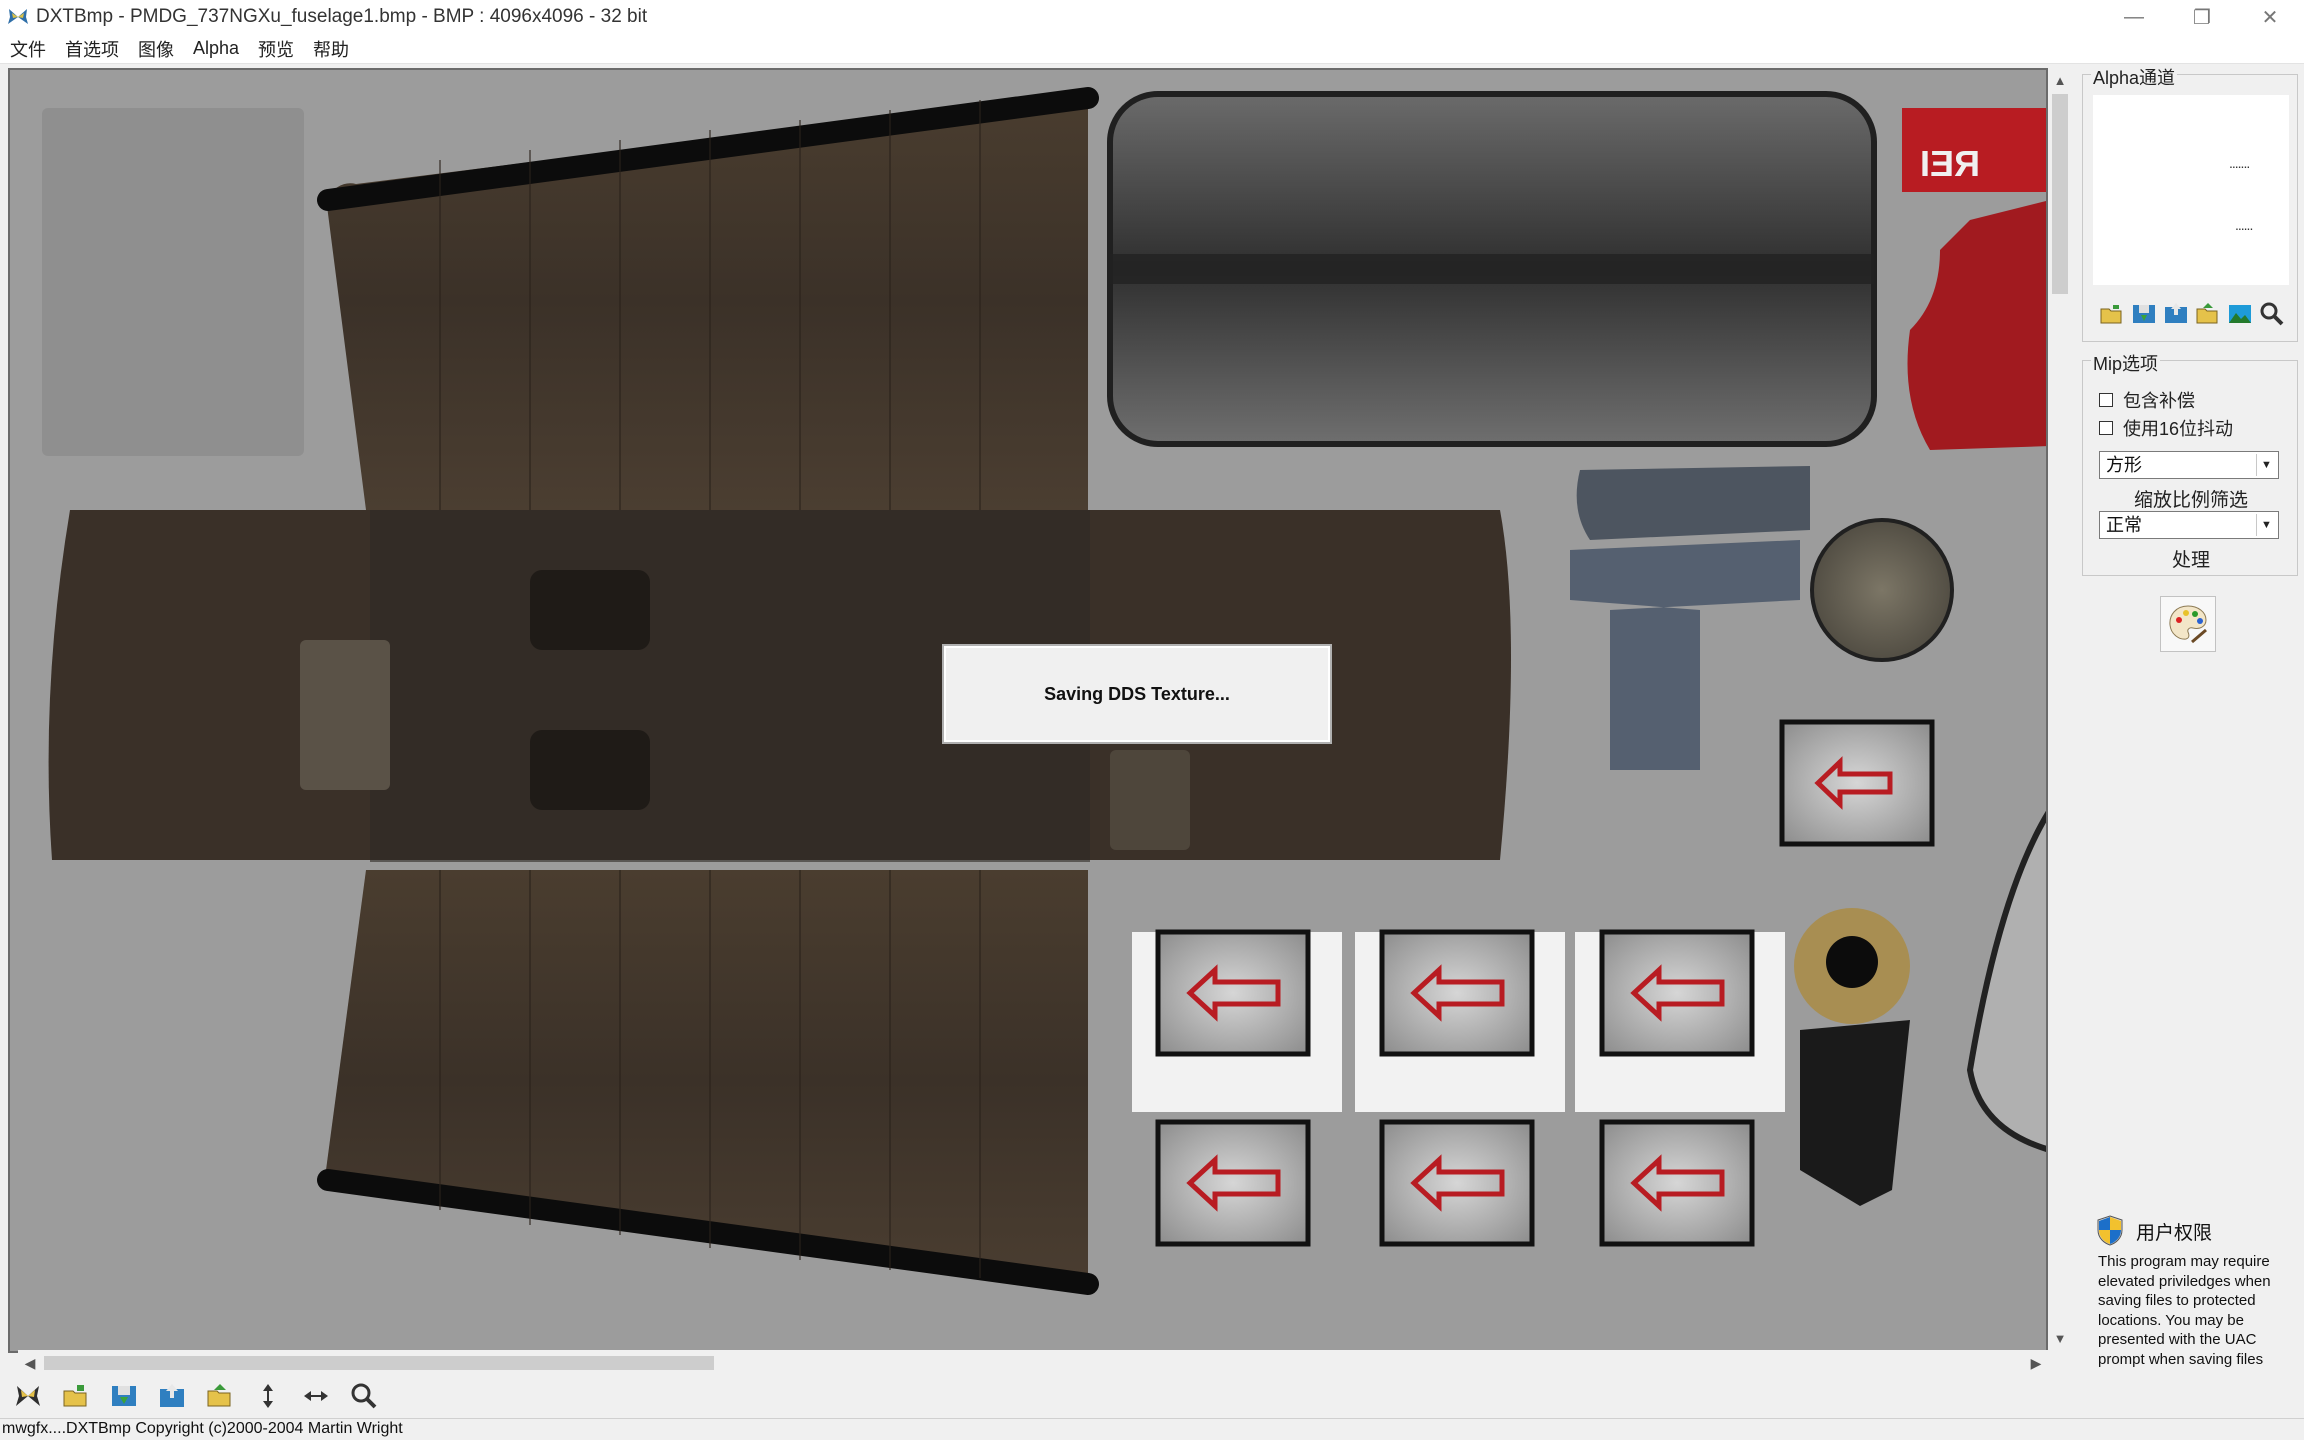 This screenshot has width=2304, height=1440. I want to click on flip-vertical-icon, so click(268, 1396).